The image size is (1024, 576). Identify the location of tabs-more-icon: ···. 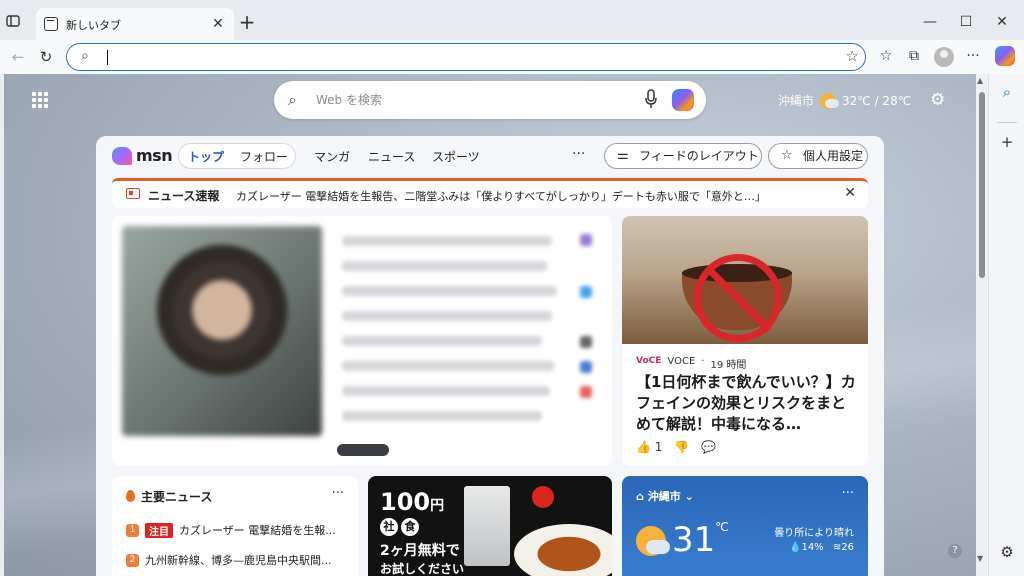
(578, 154).